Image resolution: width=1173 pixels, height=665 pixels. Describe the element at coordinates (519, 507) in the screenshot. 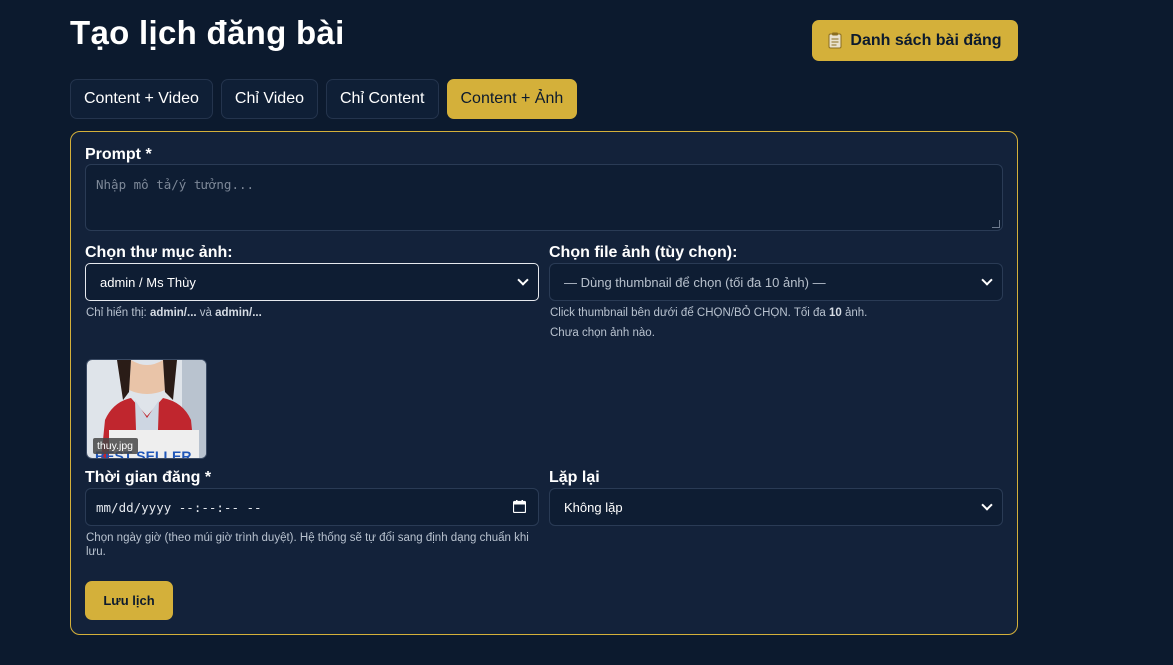

I see `calendar-icon` at that location.